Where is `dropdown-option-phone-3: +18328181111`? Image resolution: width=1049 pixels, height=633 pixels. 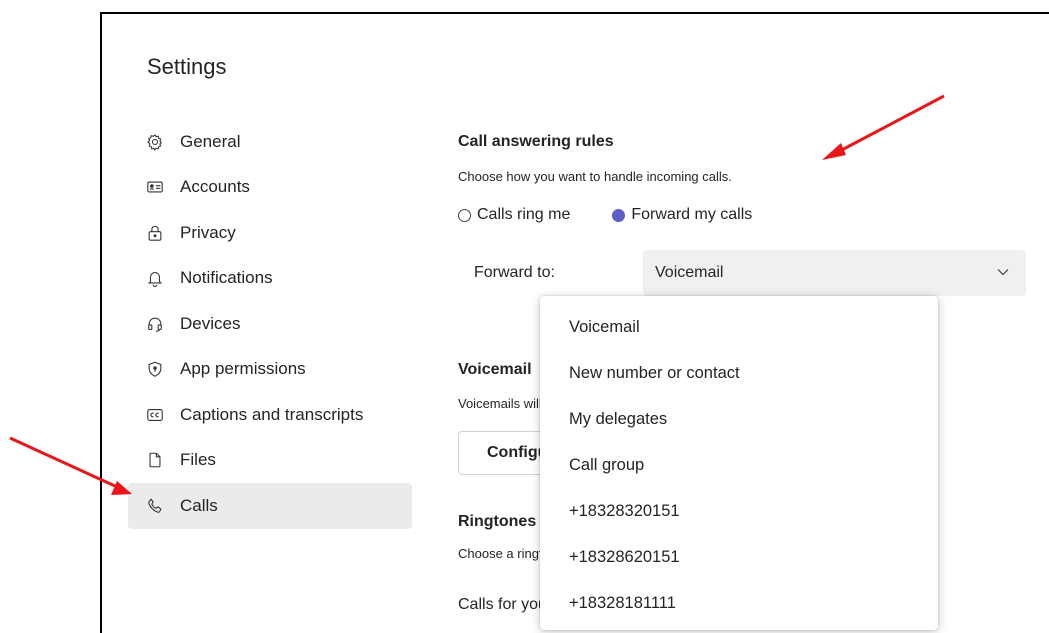 dropdown-option-phone-3: +18328181111 is located at coordinates (739, 603).